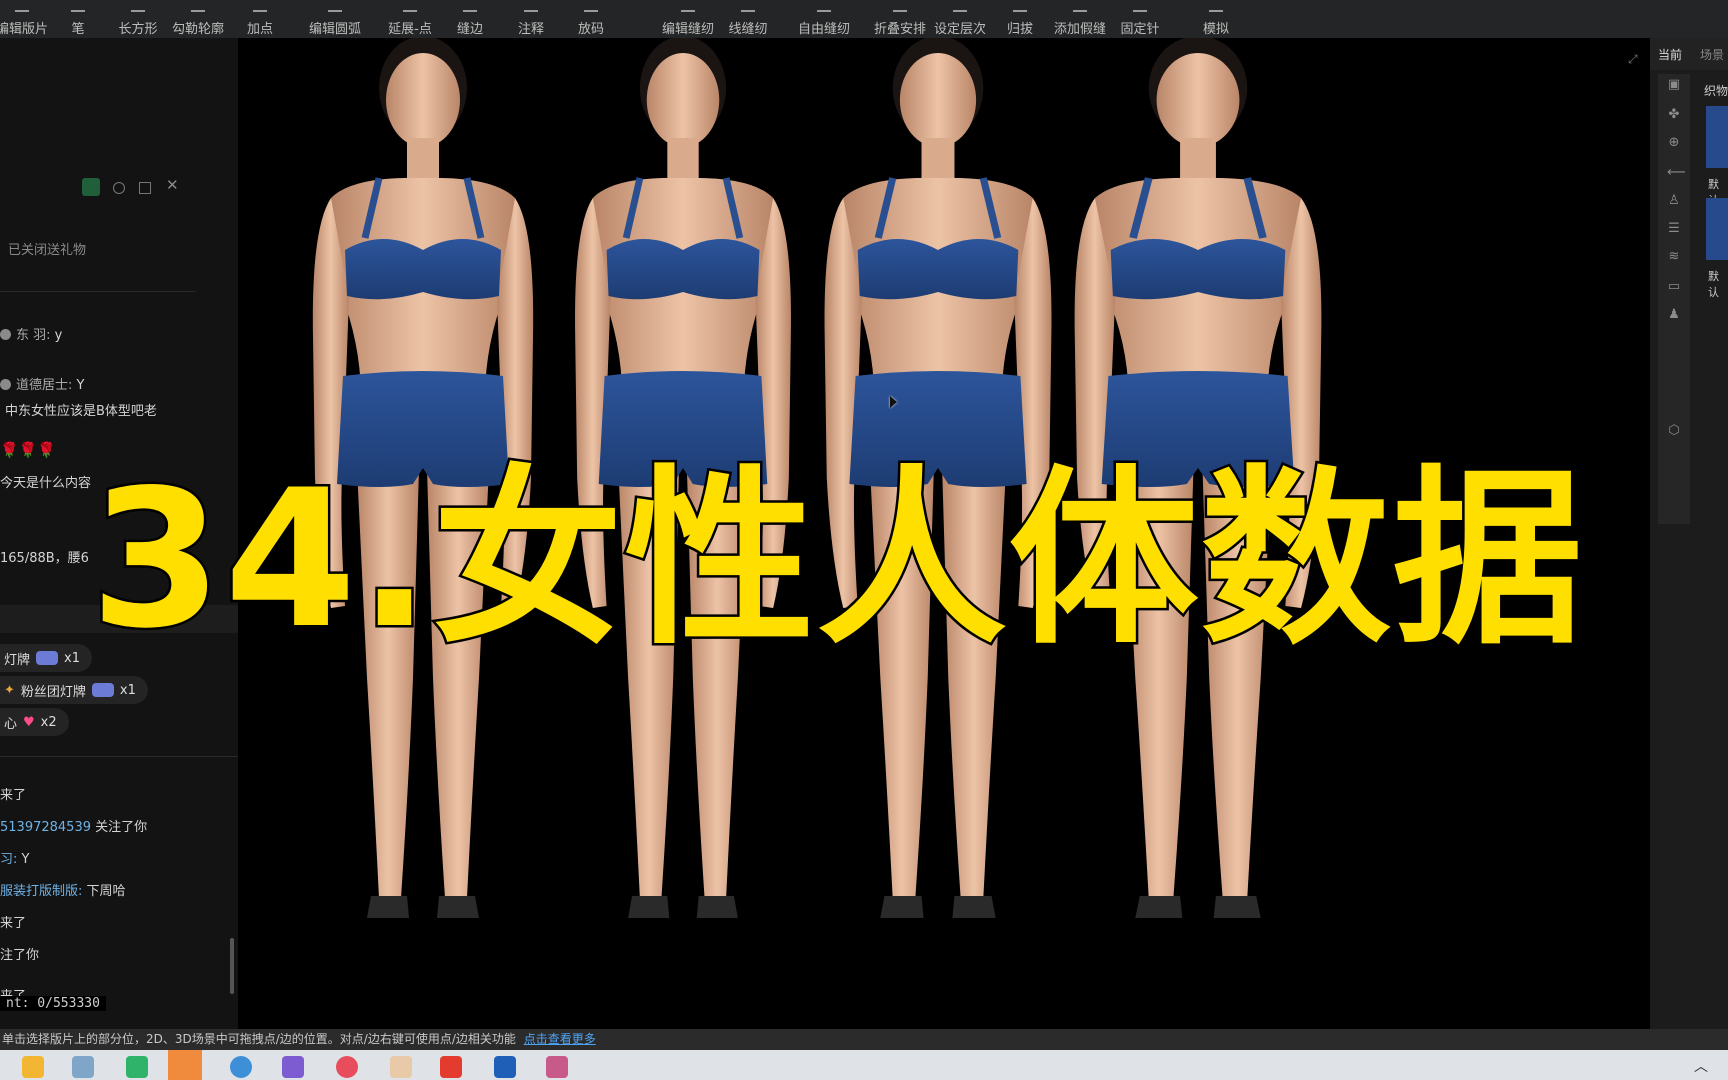 This screenshot has width=1728, height=1080. Describe the element at coordinates (1674, 431) in the screenshot. I see `cube-icon: ⬡` at that location.